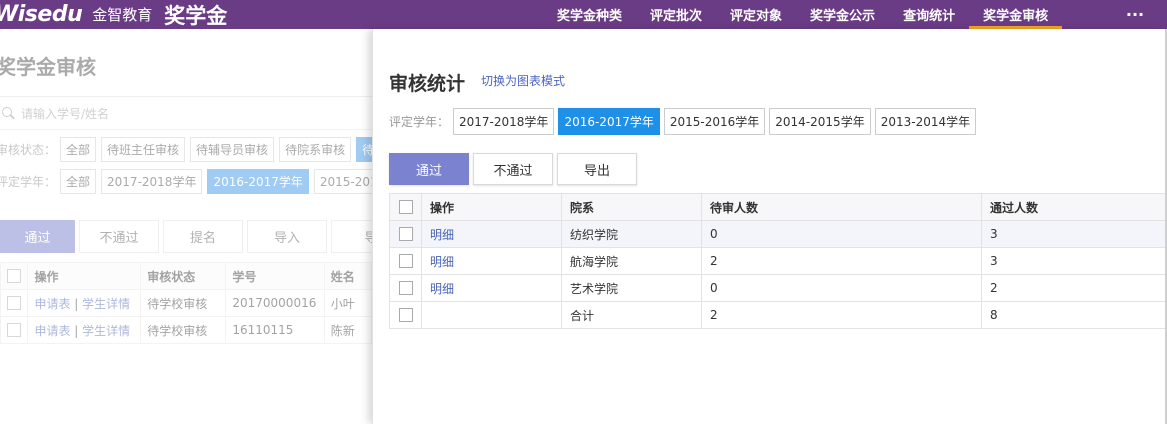  I want to click on search-bar: 请输入学号/姓名, so click(186, 113).